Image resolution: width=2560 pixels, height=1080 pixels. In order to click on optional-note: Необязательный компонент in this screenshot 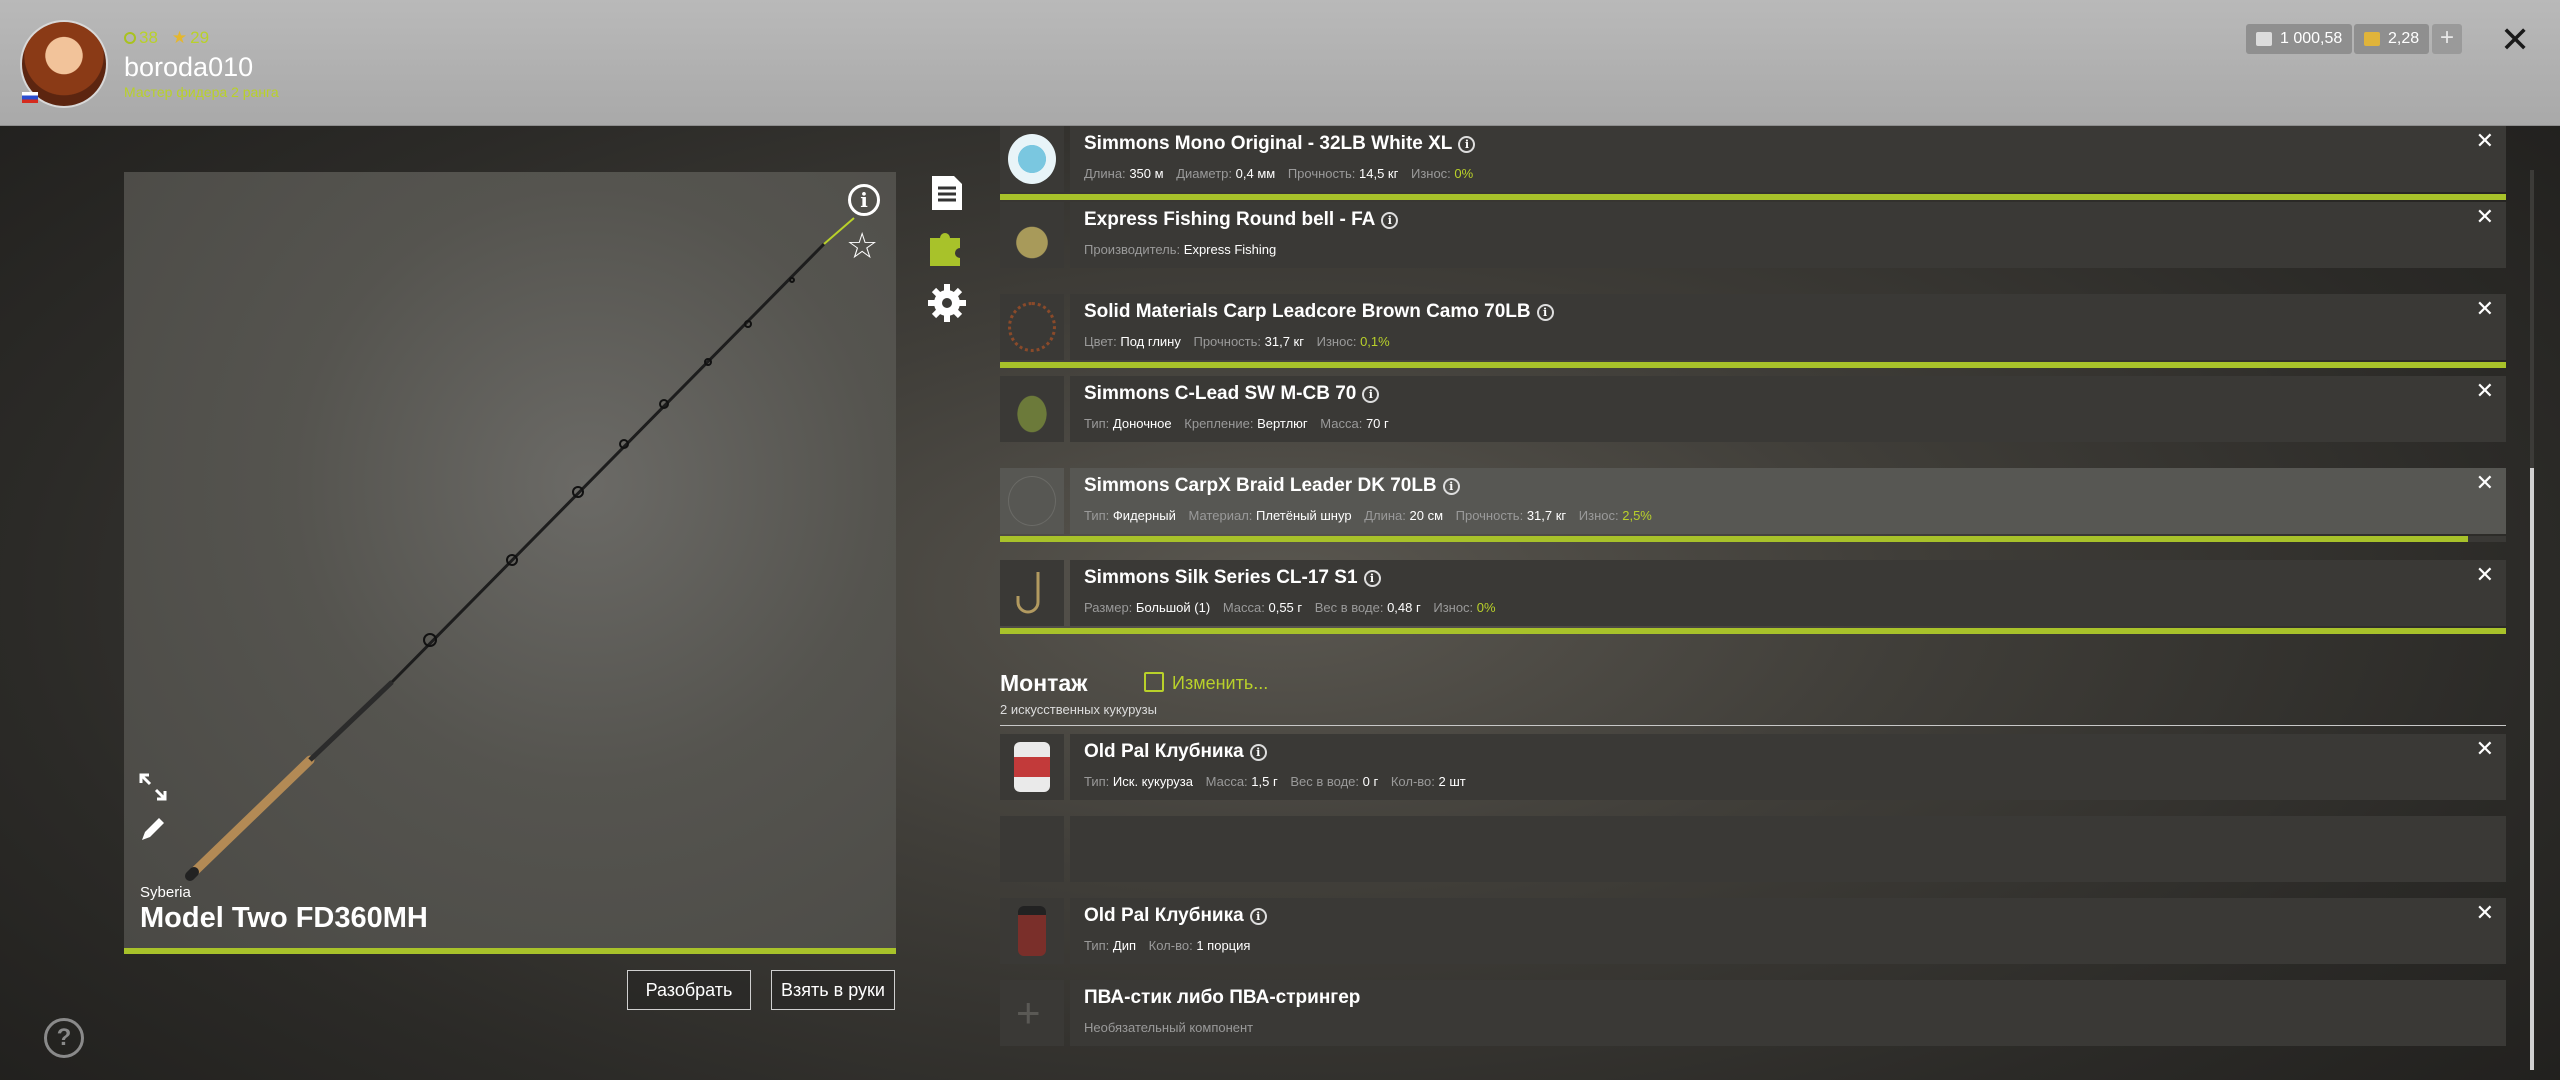, I will do `click(1169, 1027)`.